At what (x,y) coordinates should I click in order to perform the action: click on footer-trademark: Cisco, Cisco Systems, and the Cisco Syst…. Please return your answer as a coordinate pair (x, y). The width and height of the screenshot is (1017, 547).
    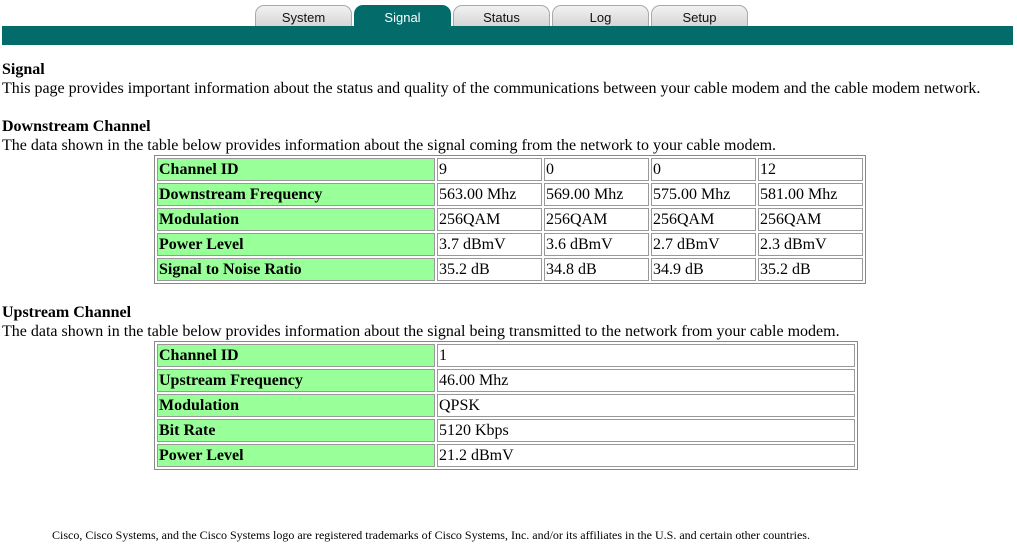
    Looking at the image, I should click on (431, 535).